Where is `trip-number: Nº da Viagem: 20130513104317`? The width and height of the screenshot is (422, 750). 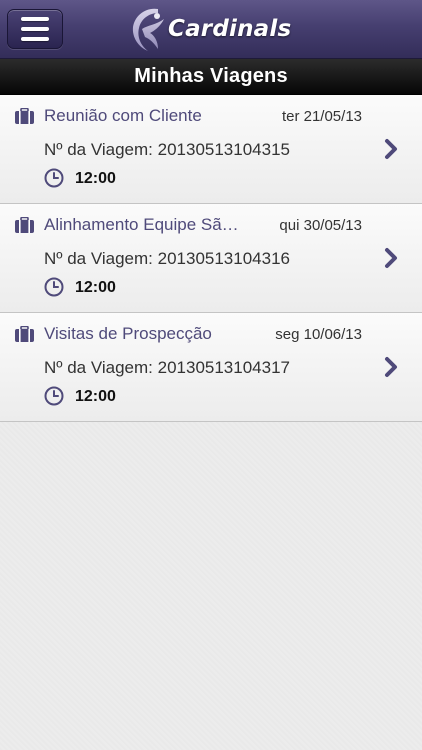
trip-number: Nº da Viagem: 20130513104317 is located at coordinates (167, 367).